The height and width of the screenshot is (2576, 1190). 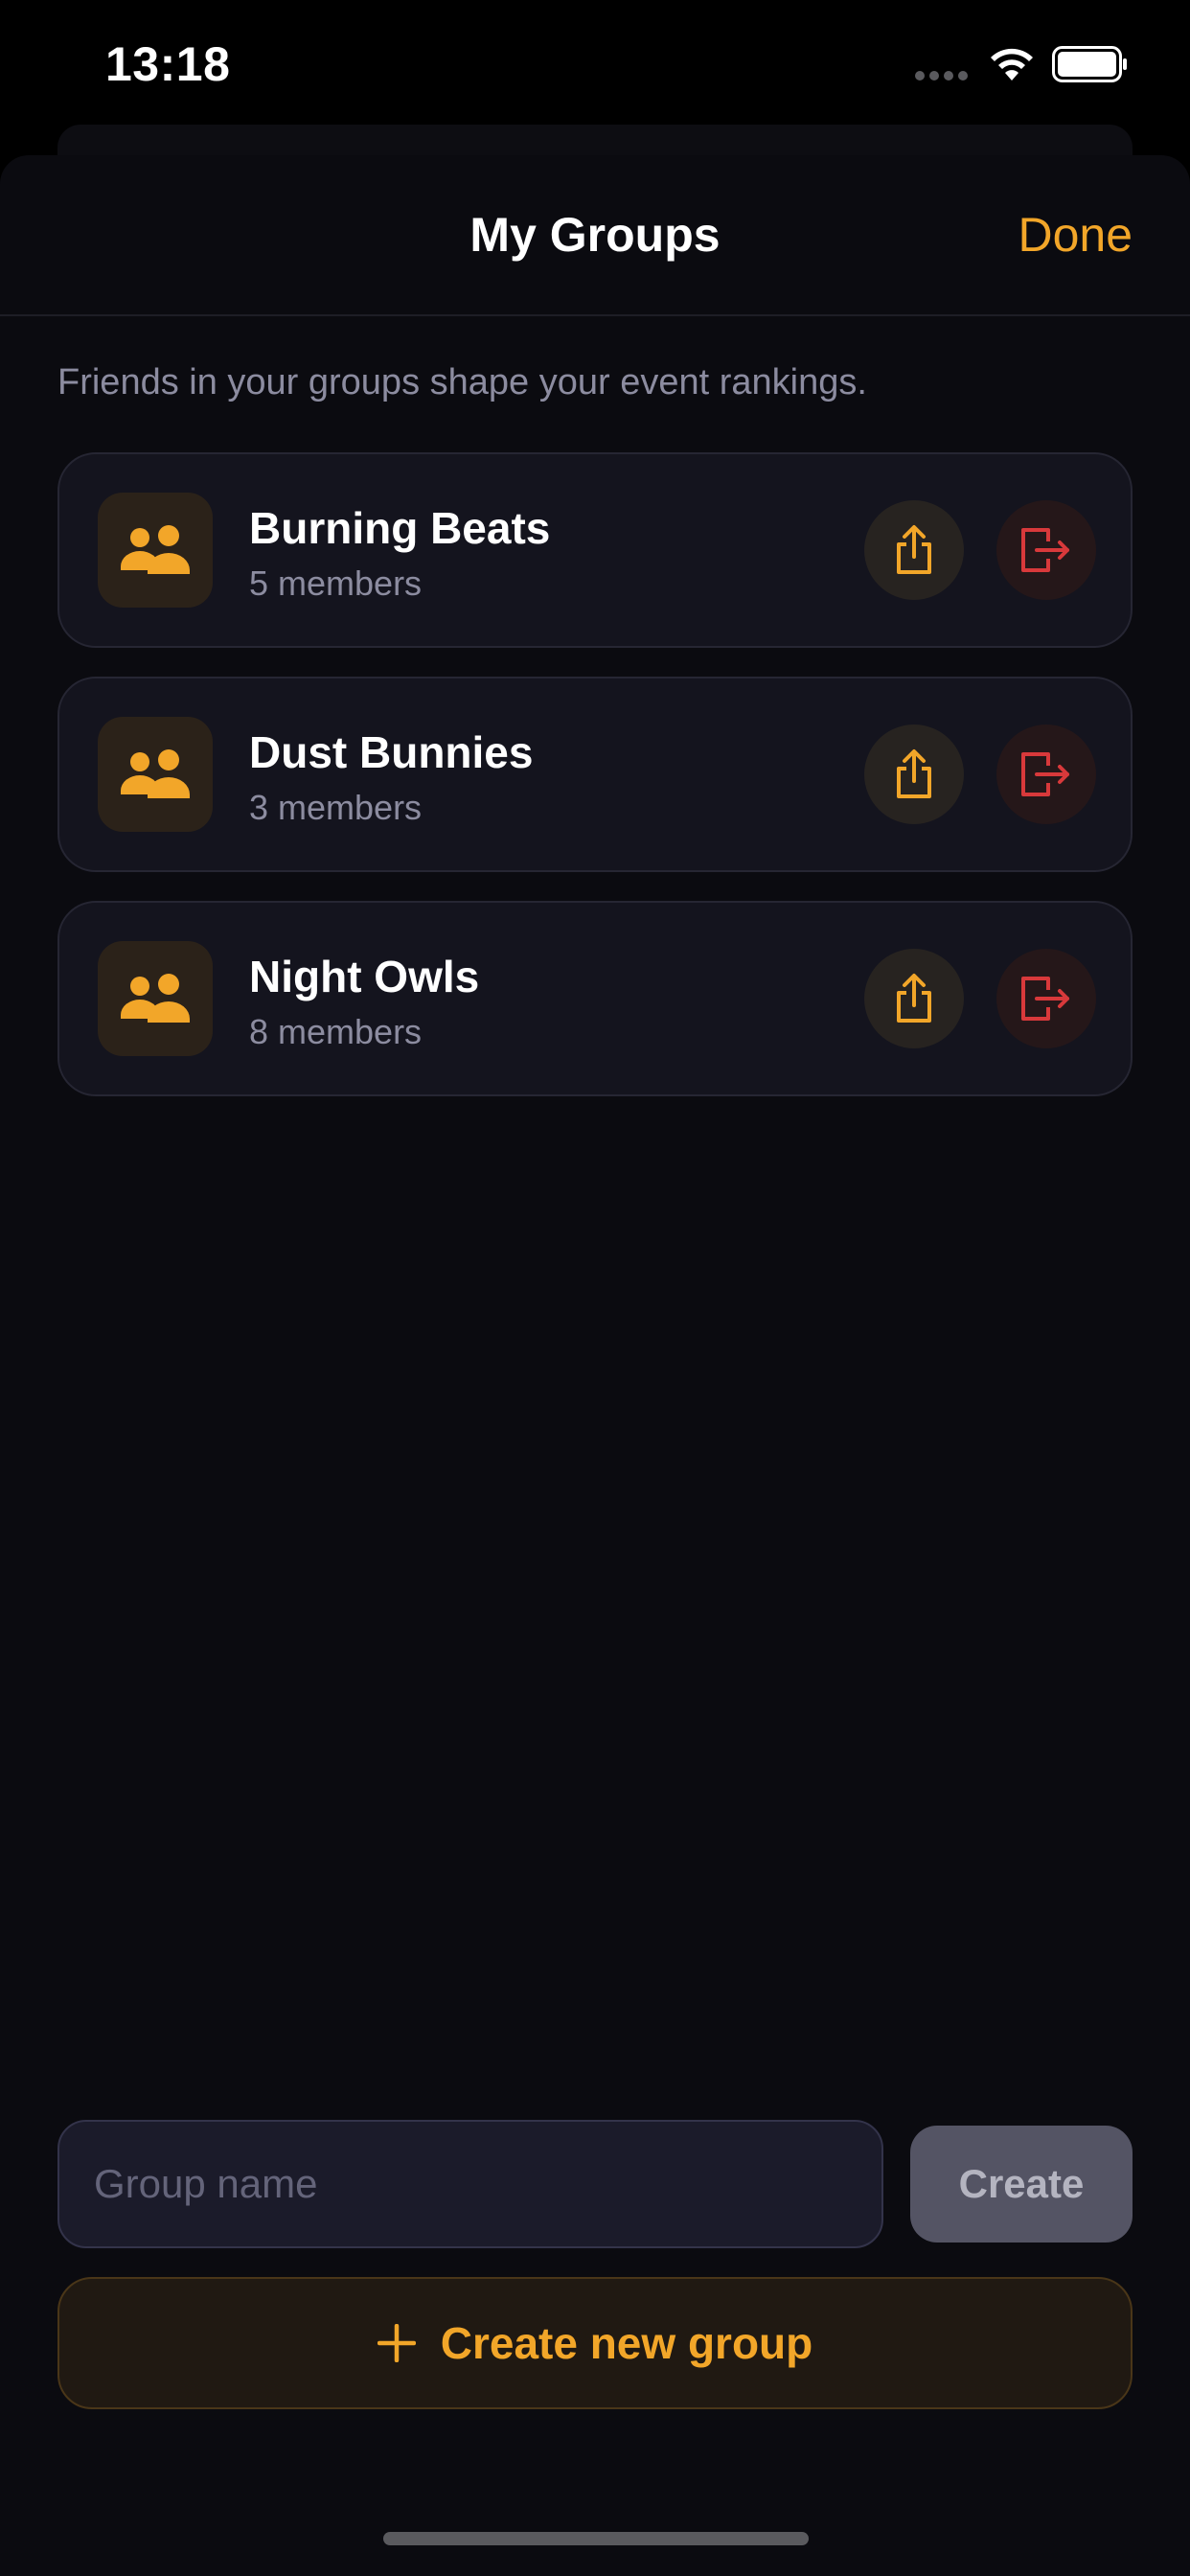 What do you see at coordinates (1075, 235) in the screenshot?
I see `done-button: Done` at bounding box center [1075, 235].